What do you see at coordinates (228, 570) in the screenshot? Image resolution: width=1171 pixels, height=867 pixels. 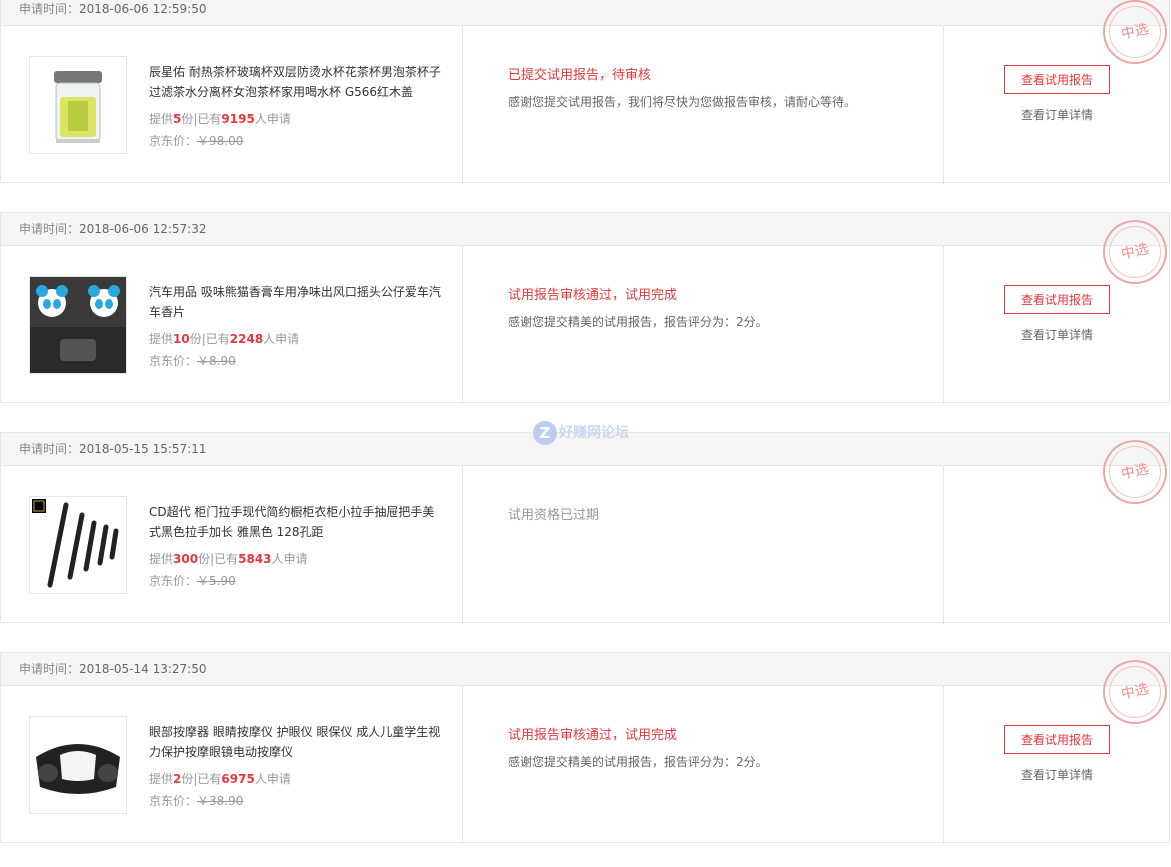 I see `product-meta: 提供300份|已有5843人申请 京东价：￥5.90` at bounding box center [228, 570].